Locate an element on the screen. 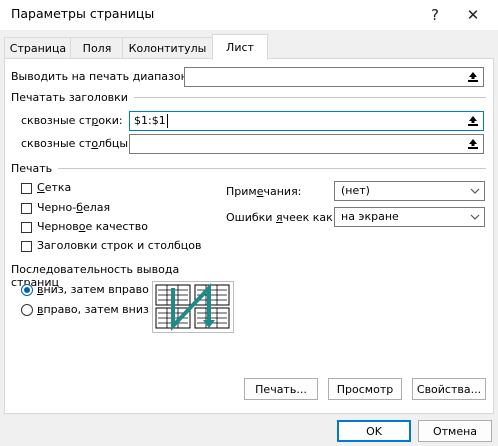 Image resolution: width=498 pixels, height=446 pixels. down-then-over-radio is located at coordinates (27, 290).